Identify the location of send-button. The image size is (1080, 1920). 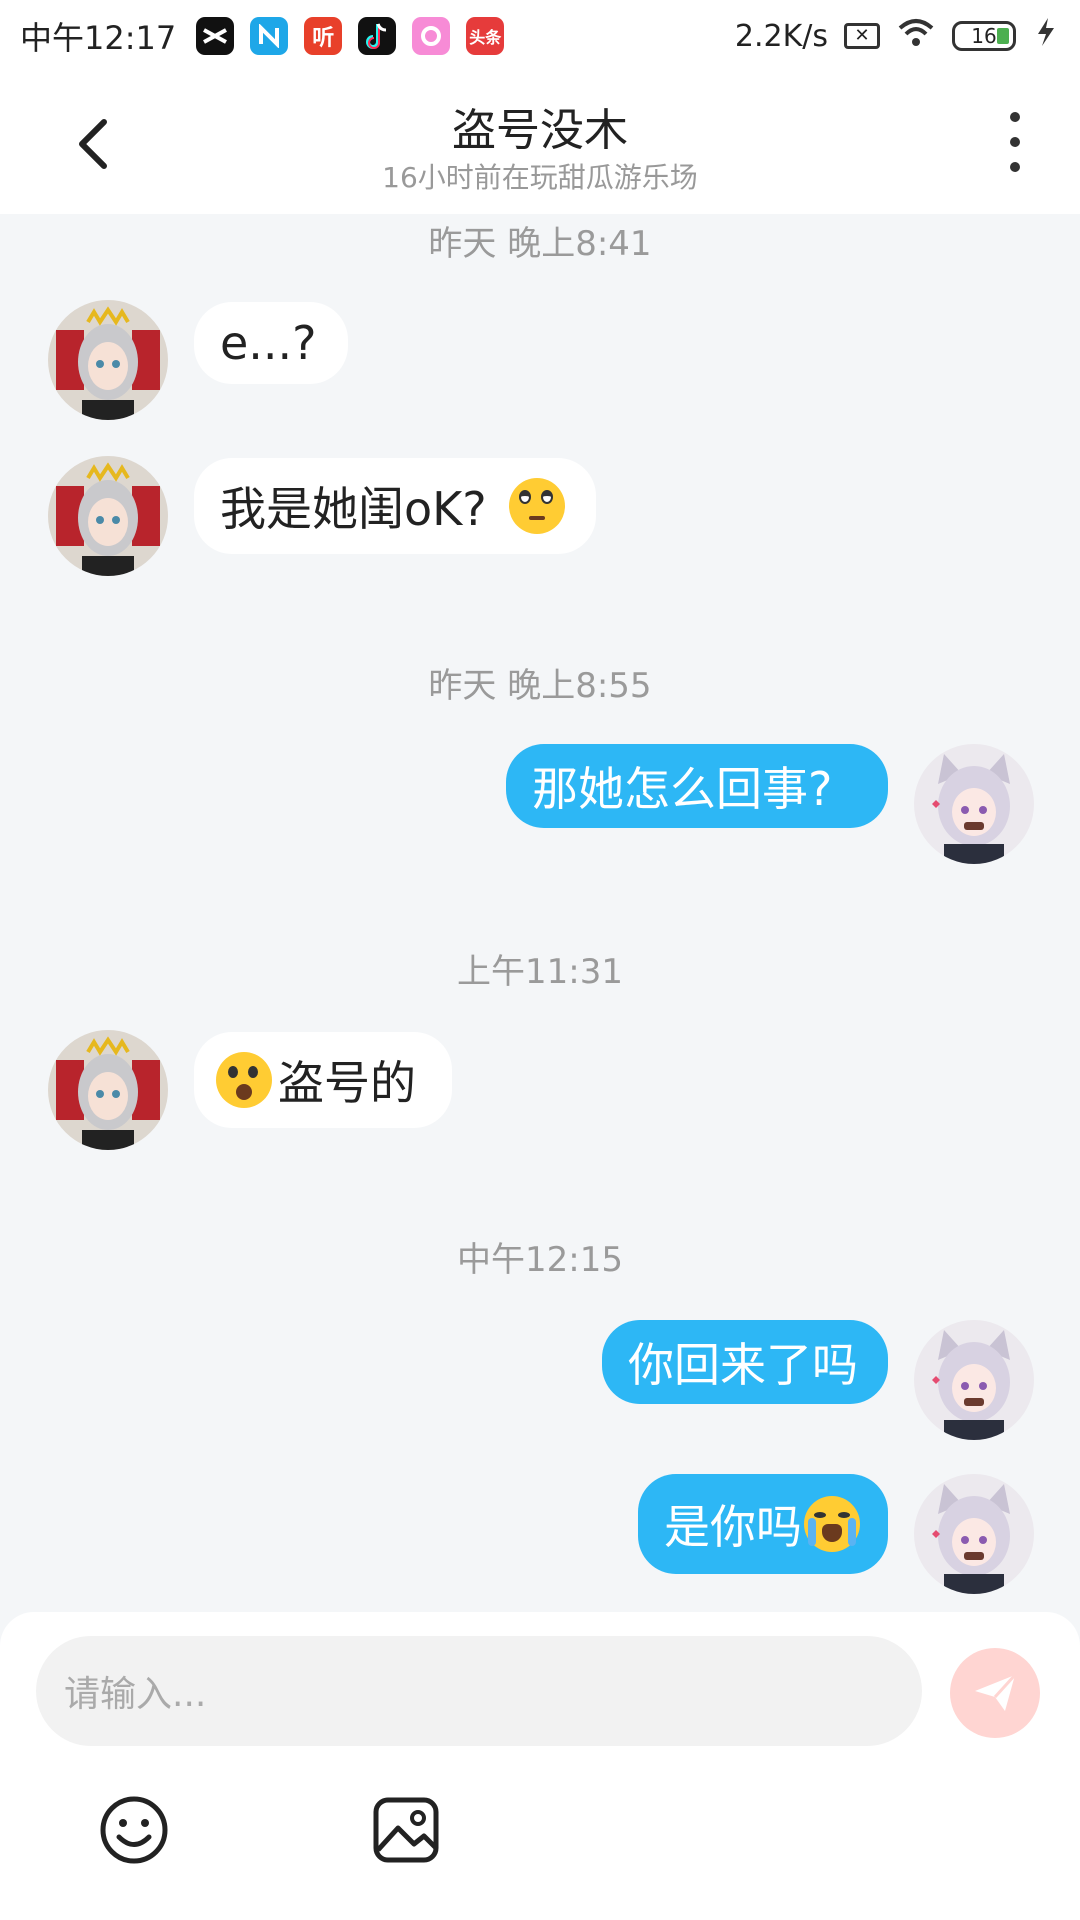
(995, 1693).